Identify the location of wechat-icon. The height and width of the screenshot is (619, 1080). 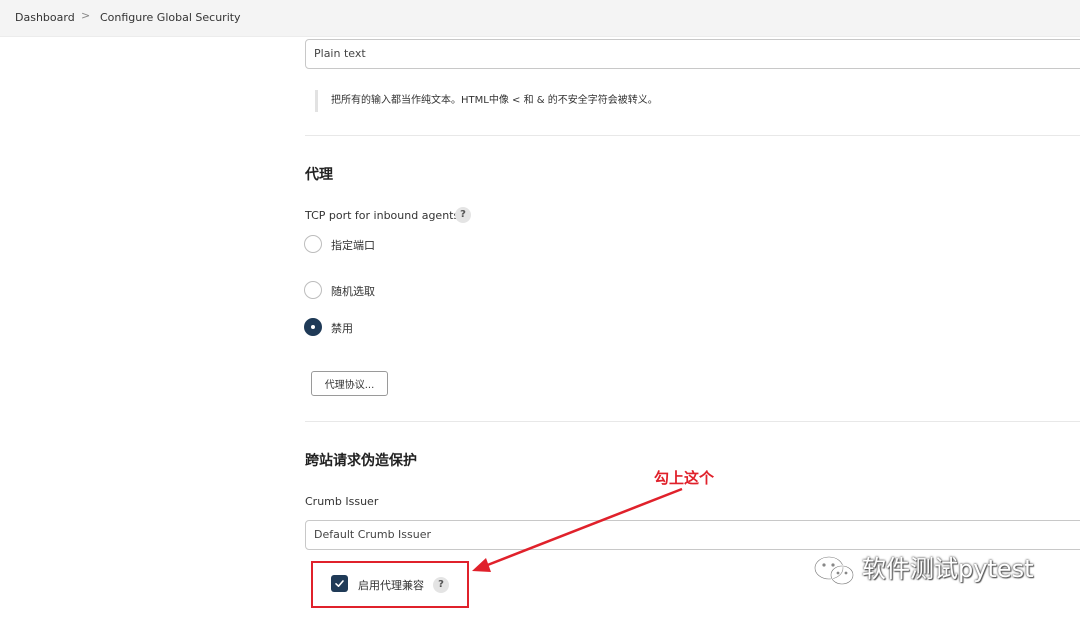
(834, 570).